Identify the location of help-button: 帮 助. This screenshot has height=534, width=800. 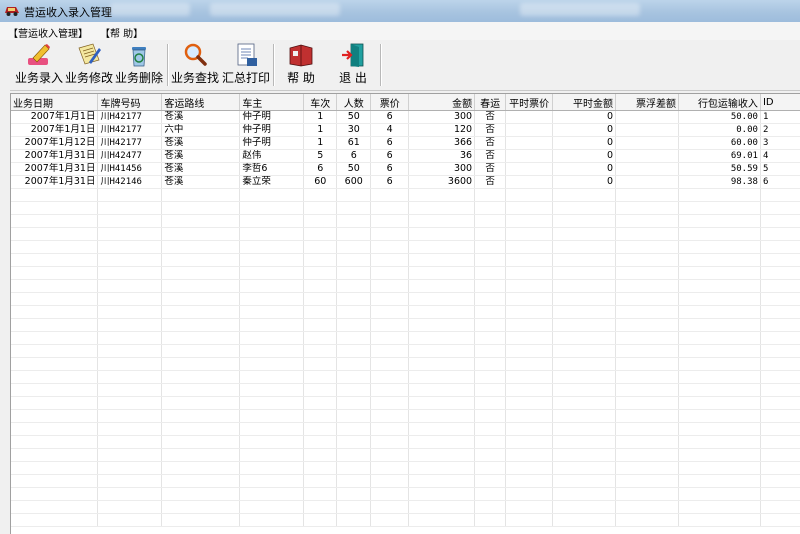
(301, 65).